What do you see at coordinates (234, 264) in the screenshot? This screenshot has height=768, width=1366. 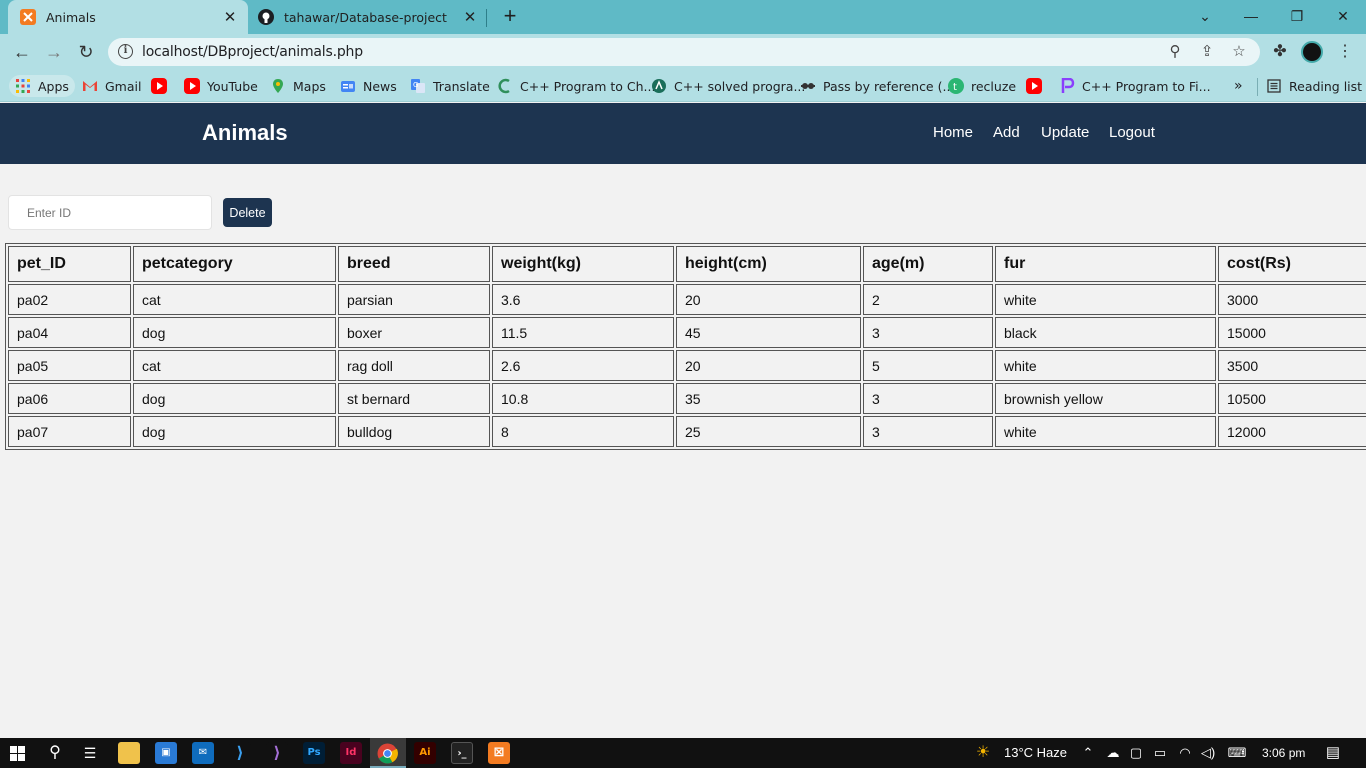 I see `column-header: petcategory` at bounding box center [234, 264].